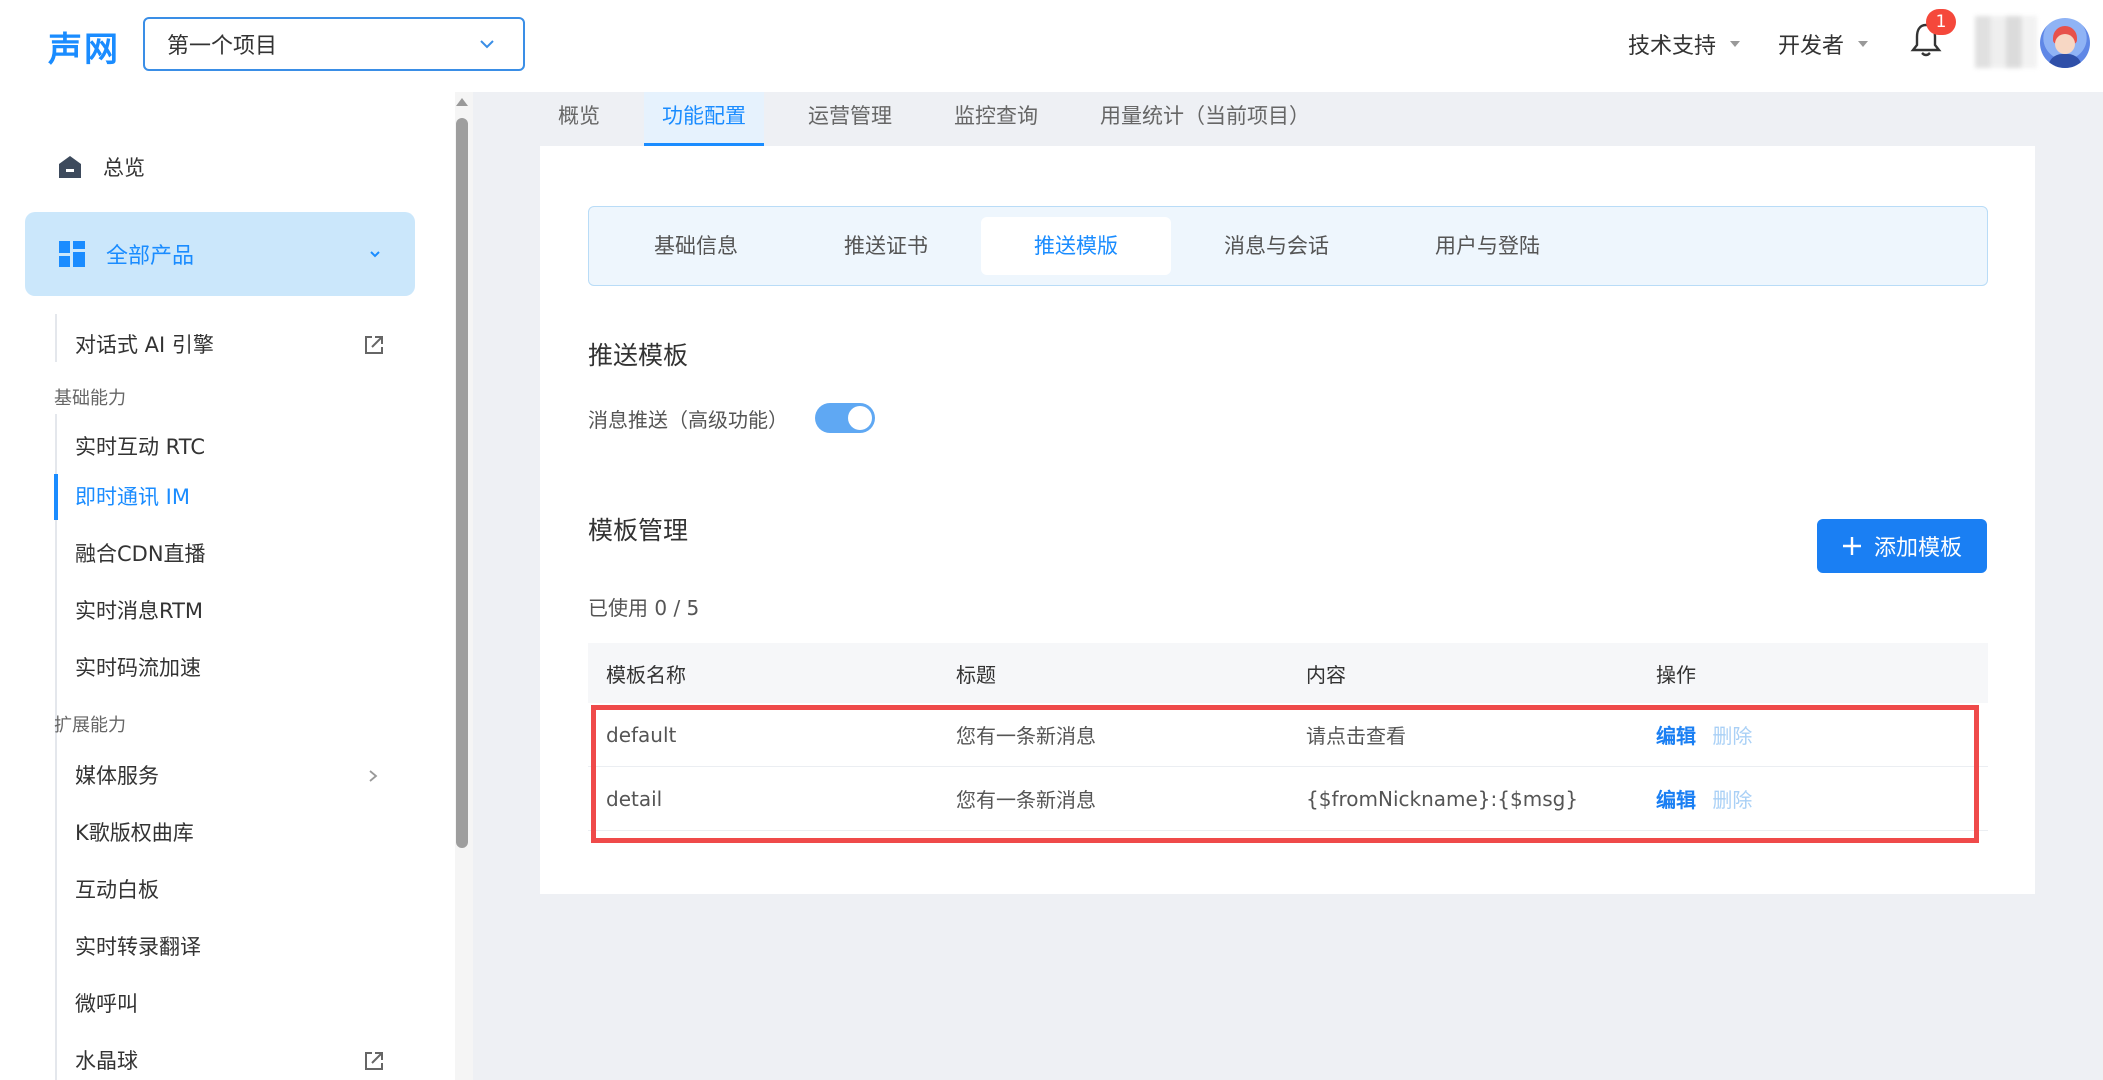 This screenshot has height=1080, width=2103. What do you see at coordinates (235, 1004) in the screenshot?
I see `sidebar-item-micro-call: 微呼叫` at bounding box center [235, 1004].